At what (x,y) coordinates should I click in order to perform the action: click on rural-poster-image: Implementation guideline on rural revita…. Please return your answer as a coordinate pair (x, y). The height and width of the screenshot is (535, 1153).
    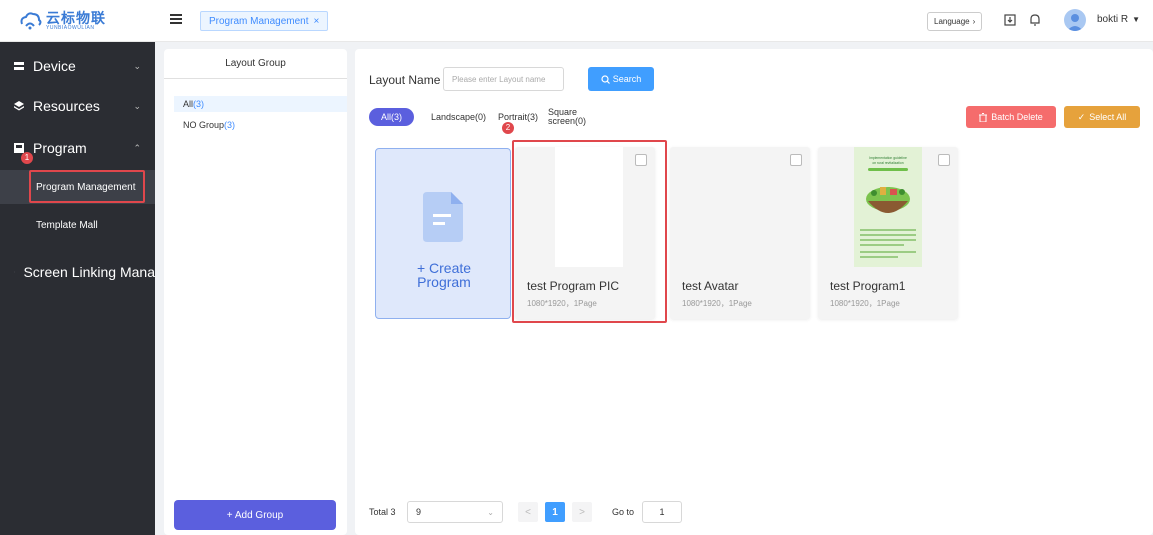
    Looking at the image, I should click on (888, 207).